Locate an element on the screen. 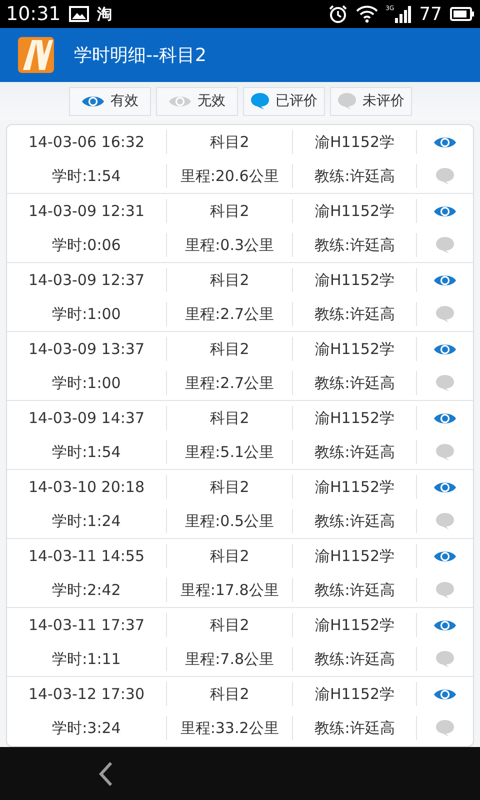 This screenshot has height=800, width=480. table-cell: 14-03-09 12:31 is located at coordinates (87, 211).